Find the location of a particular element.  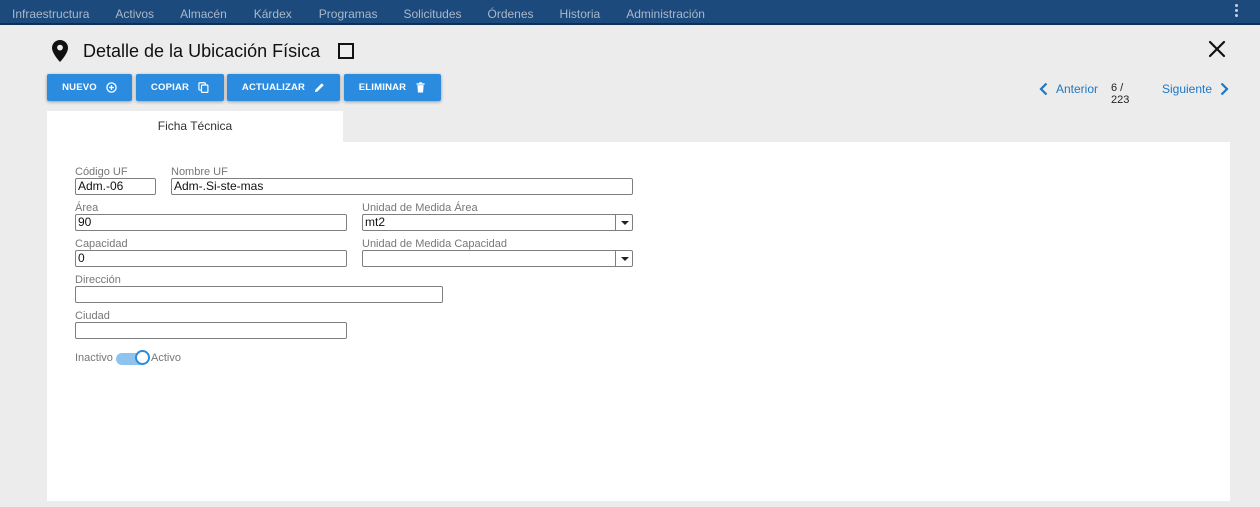

nuevo-button: NUEVO is located at coordinates (89, 87).